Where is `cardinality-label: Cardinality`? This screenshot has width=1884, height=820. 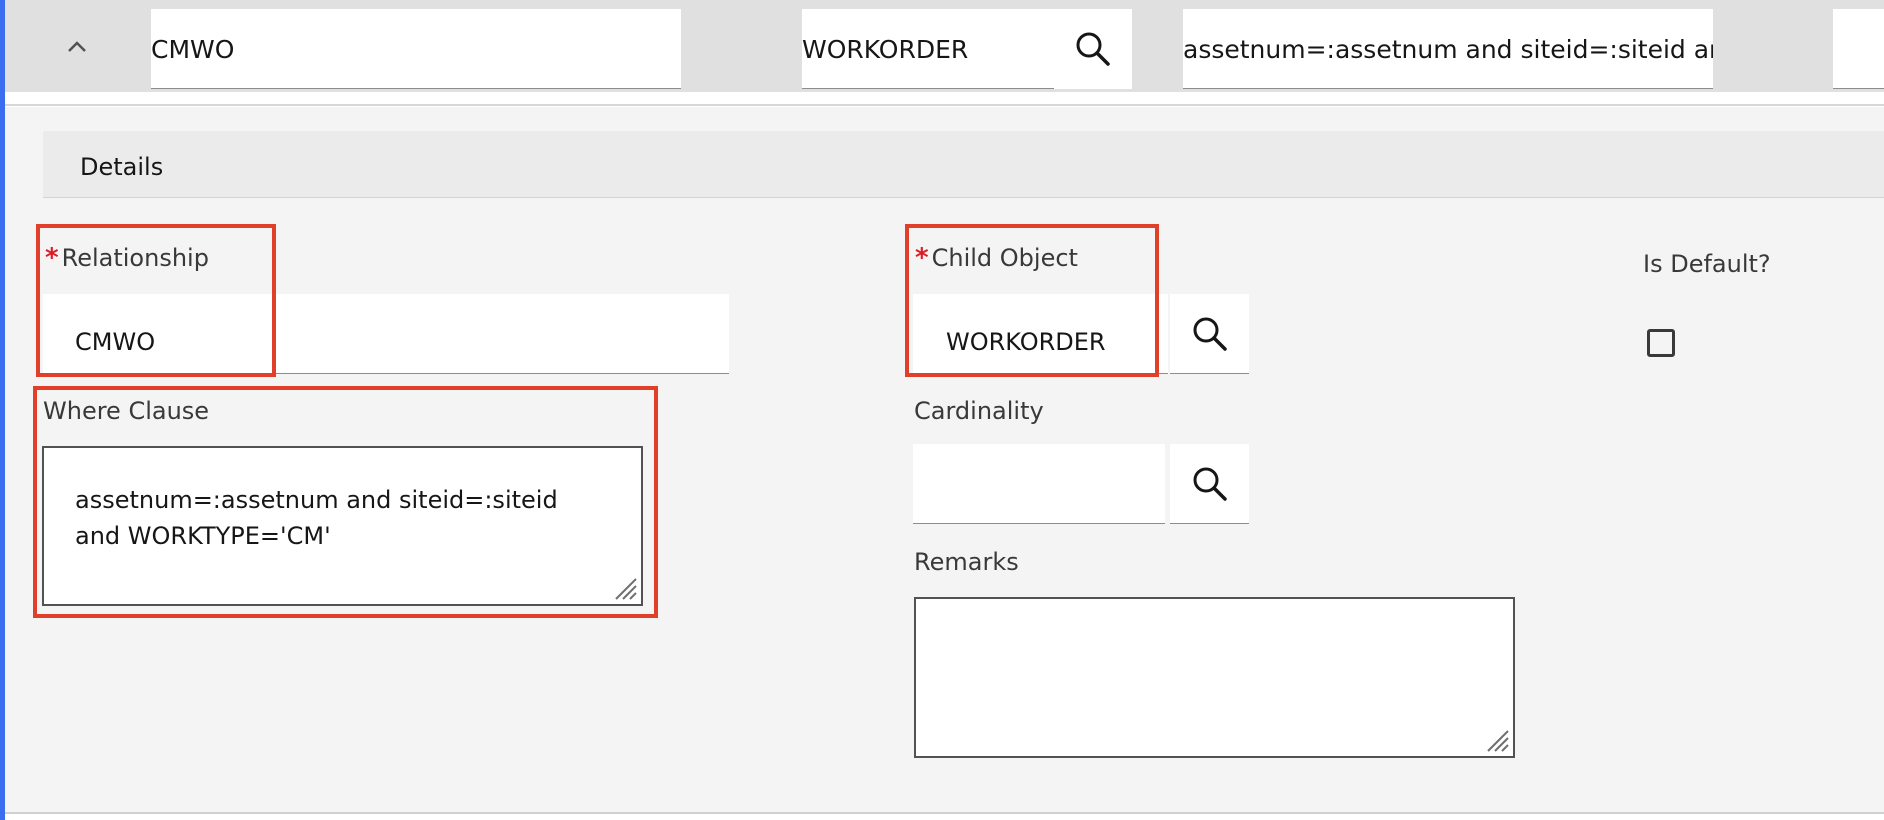
cardinality-label: Cardinality is located at coordinates (979, 411).